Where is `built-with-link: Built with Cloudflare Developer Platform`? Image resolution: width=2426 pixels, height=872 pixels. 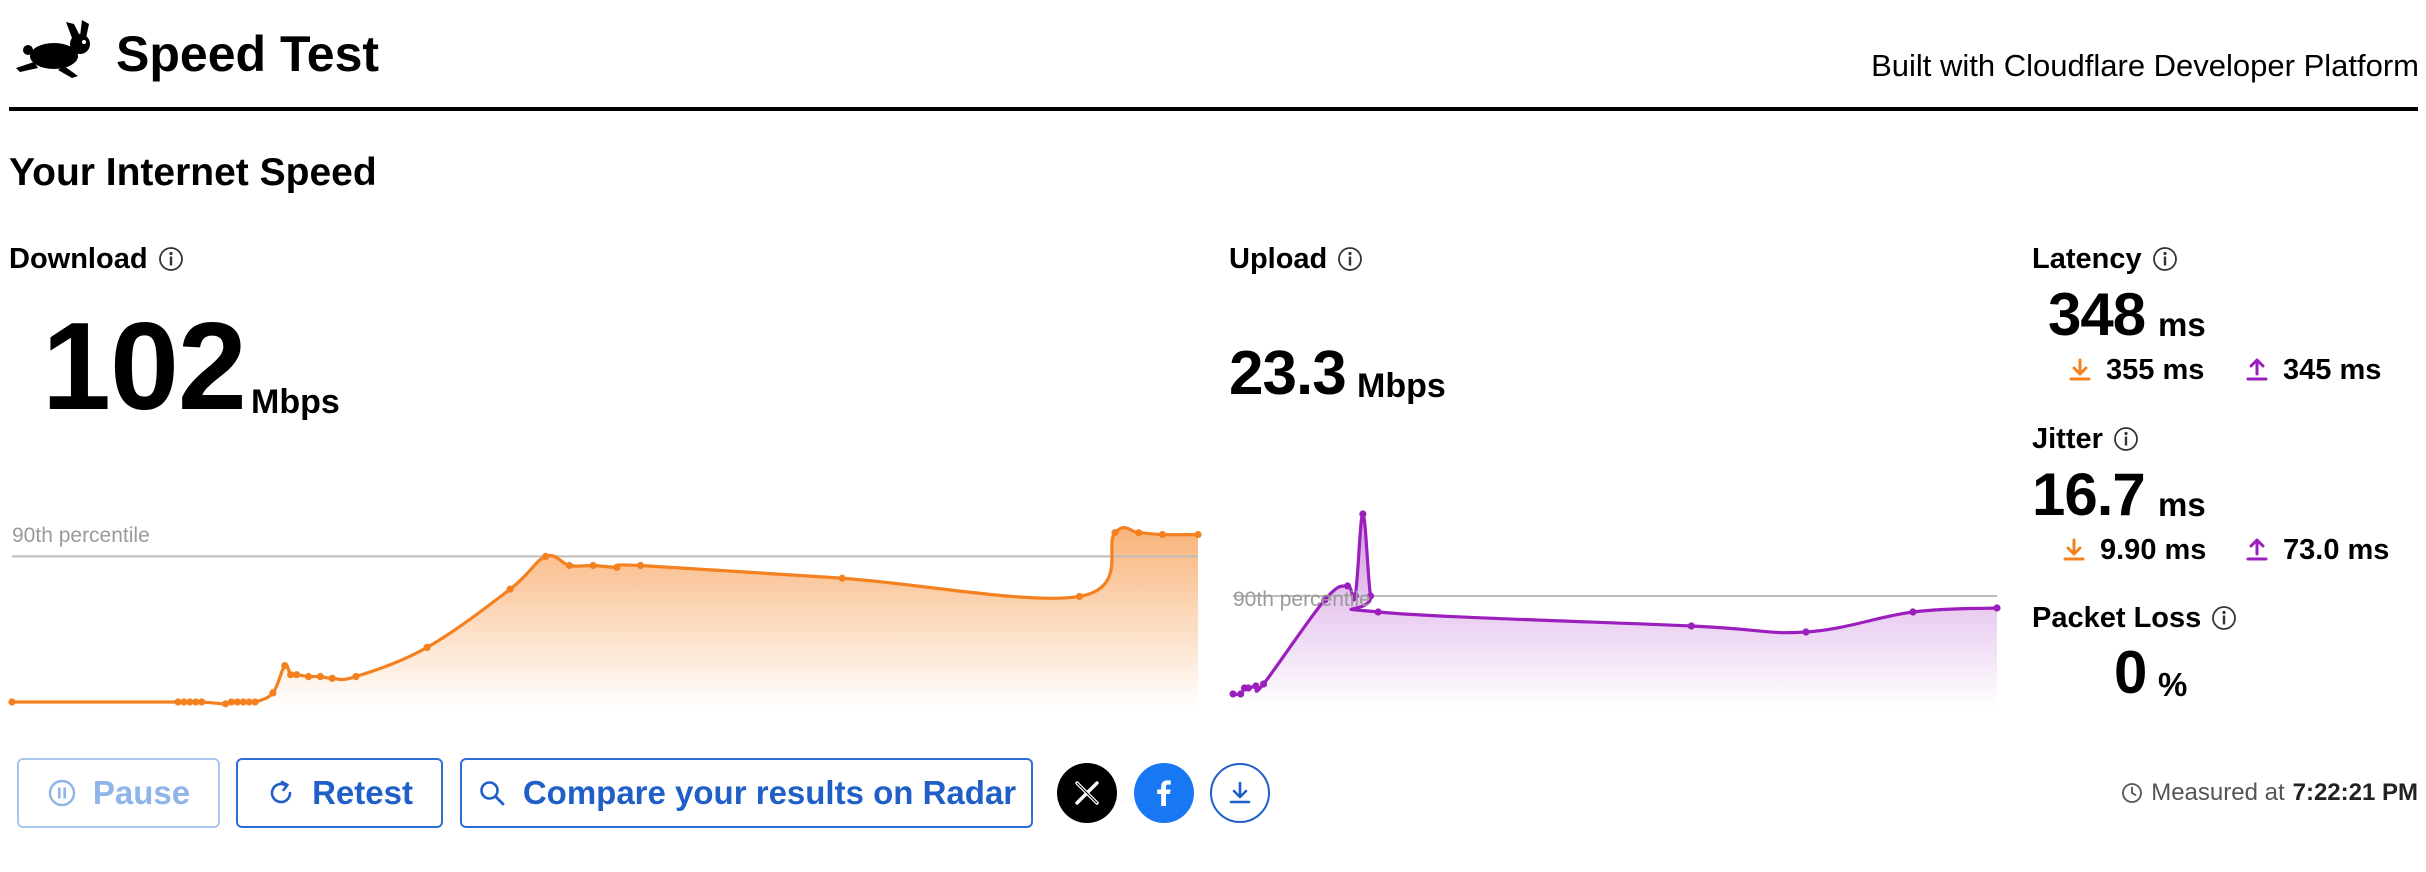 built-with-link: Built with Cloudflare Developer Platform is located at coordinates (2145, 66).